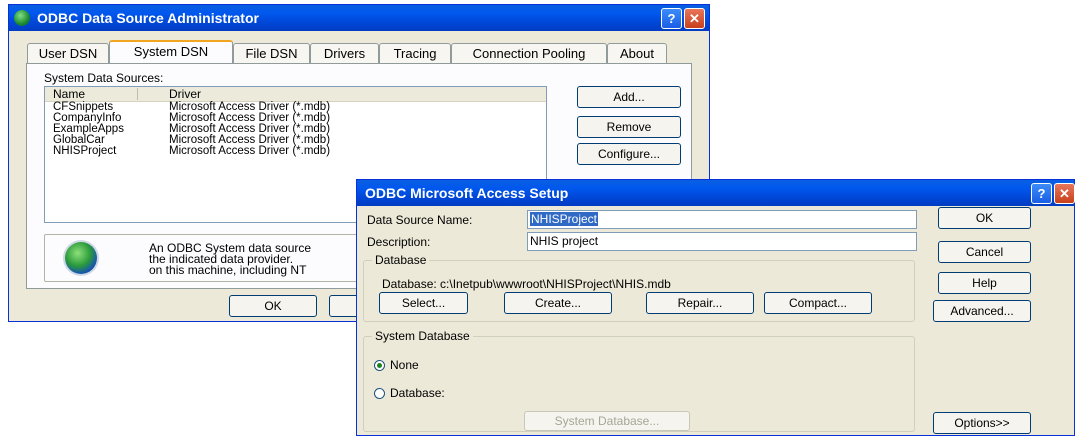  I want to click on odbc-admin-title: ODBC Data Source Administrator, so click(148, 18).